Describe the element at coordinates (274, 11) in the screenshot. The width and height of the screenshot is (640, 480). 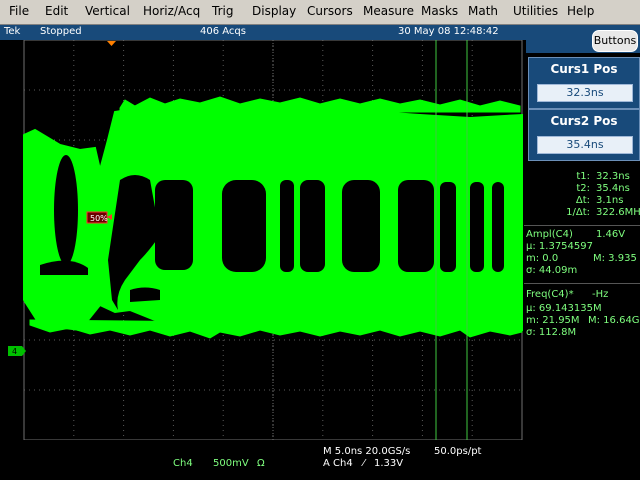
I see `menu-display: Display` at that location.